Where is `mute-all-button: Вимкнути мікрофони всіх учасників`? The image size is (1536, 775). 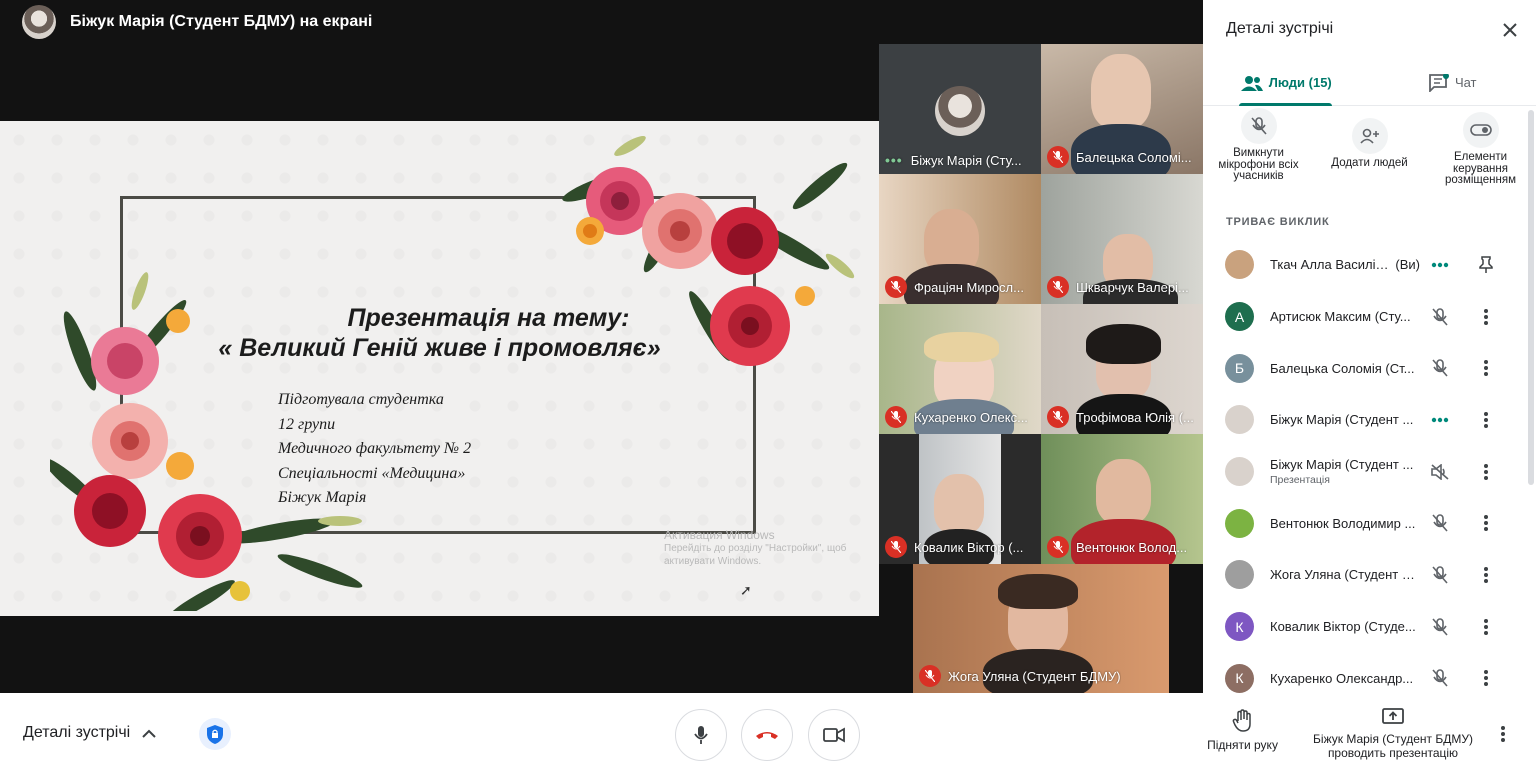 mute-all-button: Вимкнути мікрофони всіх учасників is located at coordinates (1258, 154).